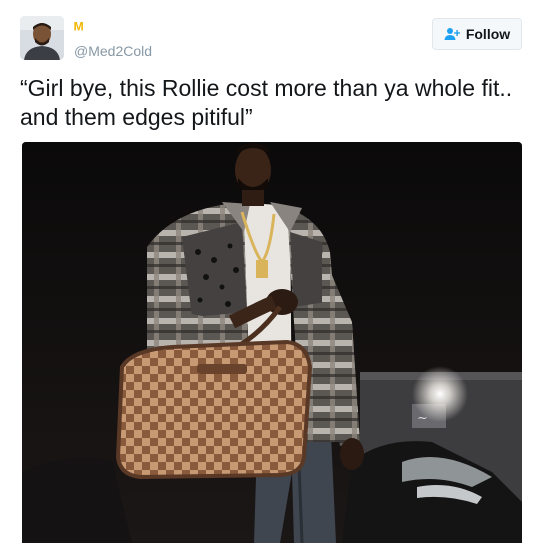  I want to click on avatar, so click(42, 38).